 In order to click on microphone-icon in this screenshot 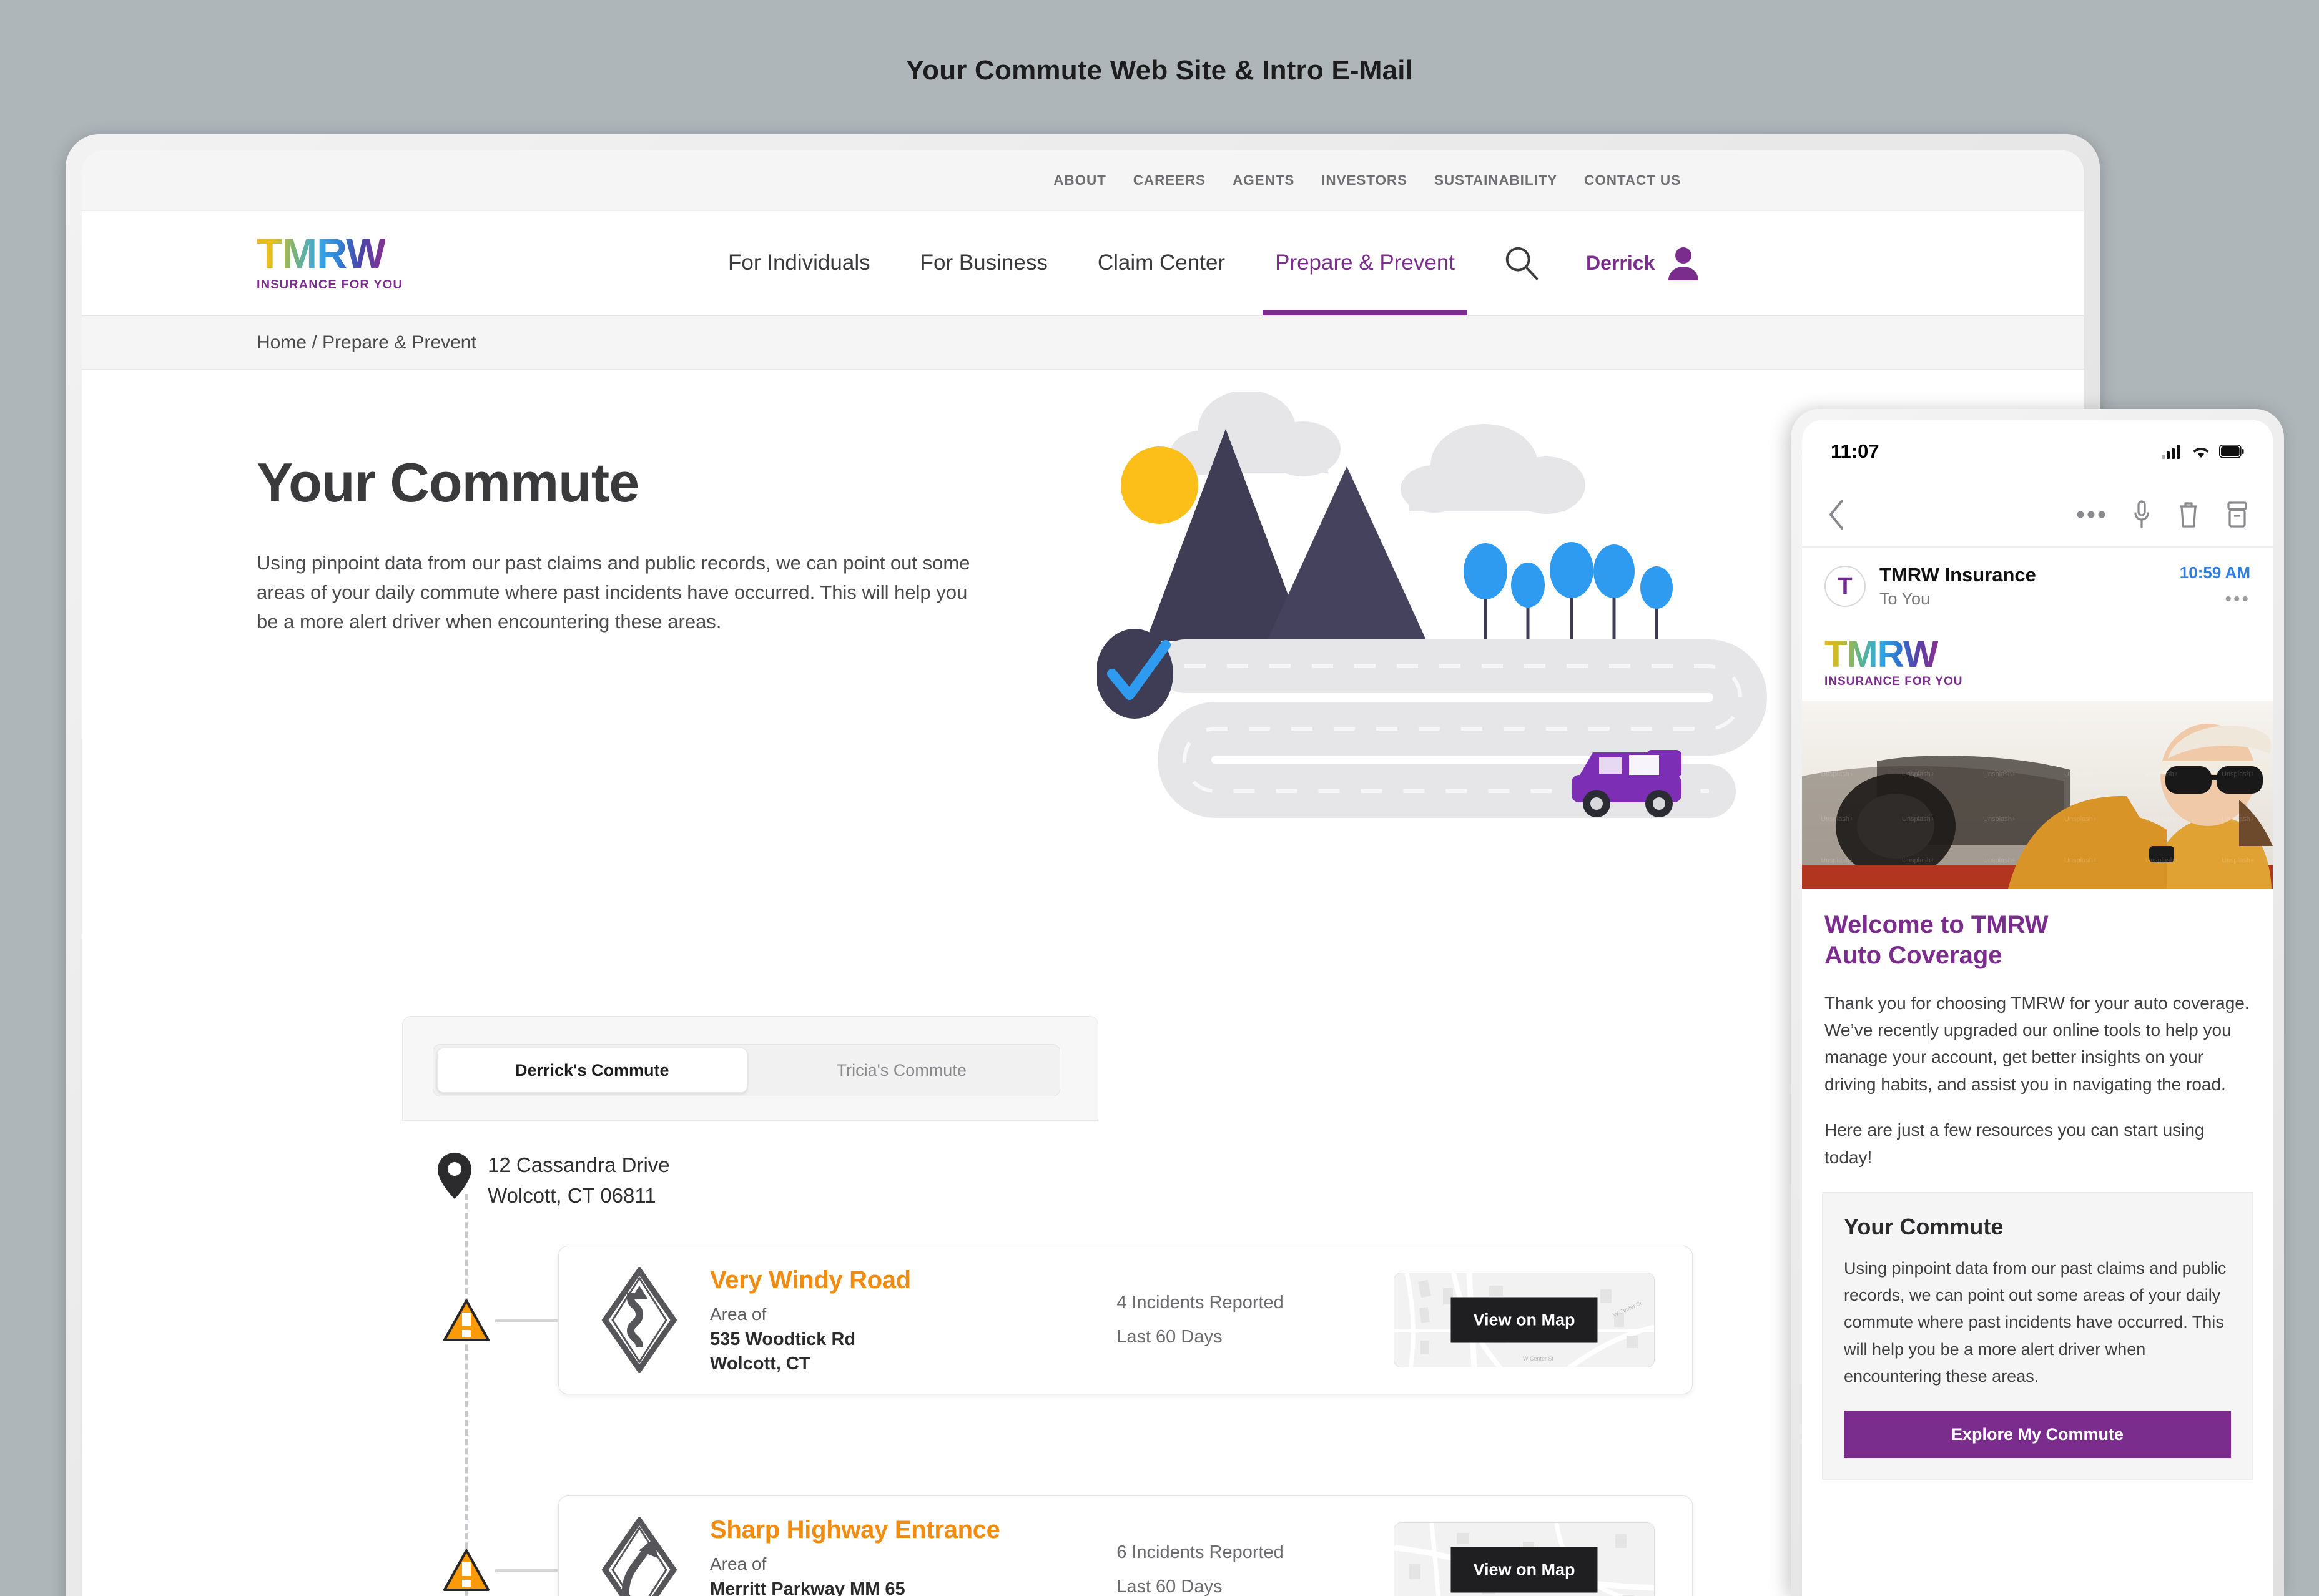, I will do `click(2141, 515)`.